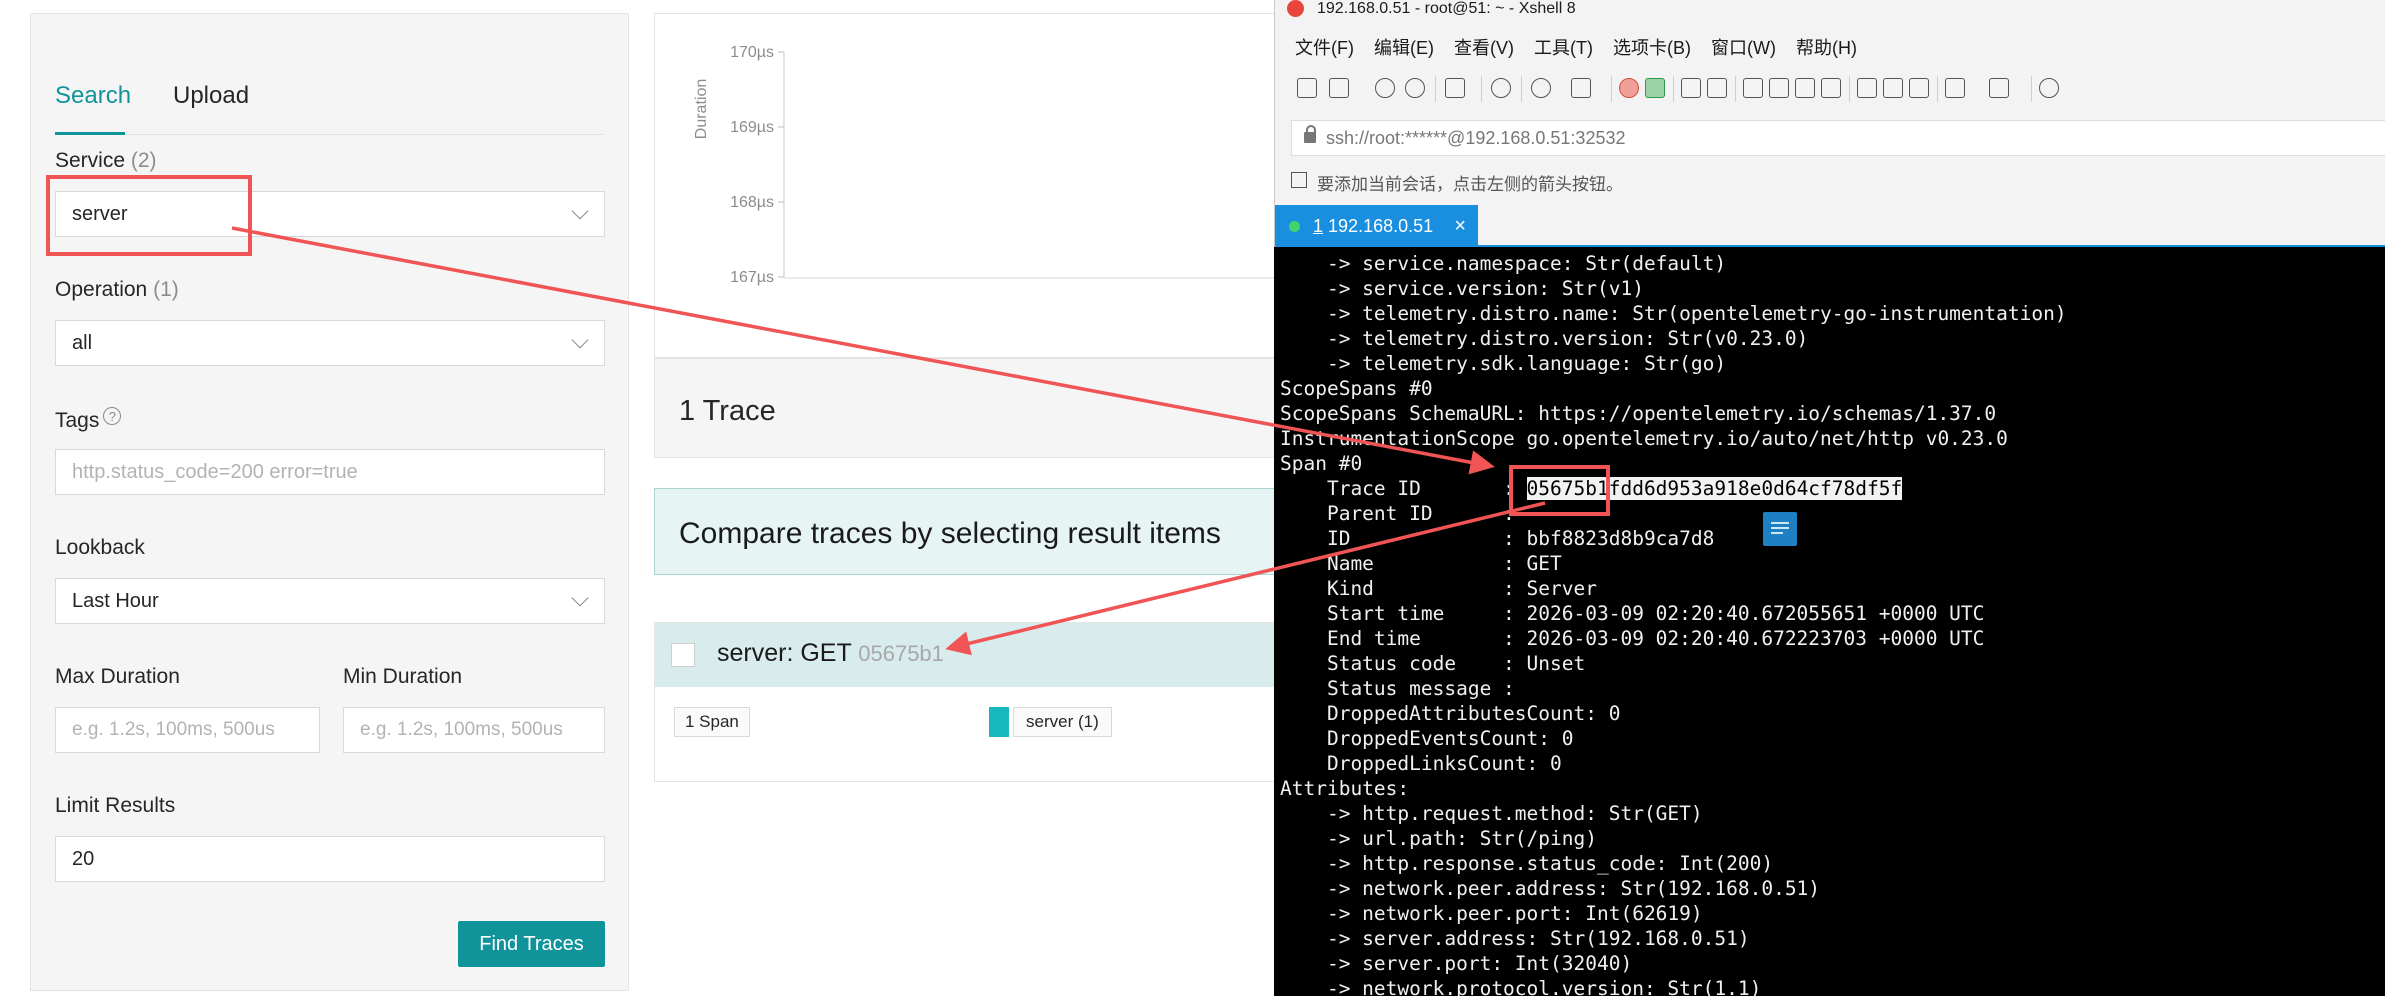 Image resolution: width=2385 pixels, height=996 pixels. Describe the element at coordinates (1421, 763) in the screenshot. I see `terminal-line: DroppedLinksCount: 0` at that location.